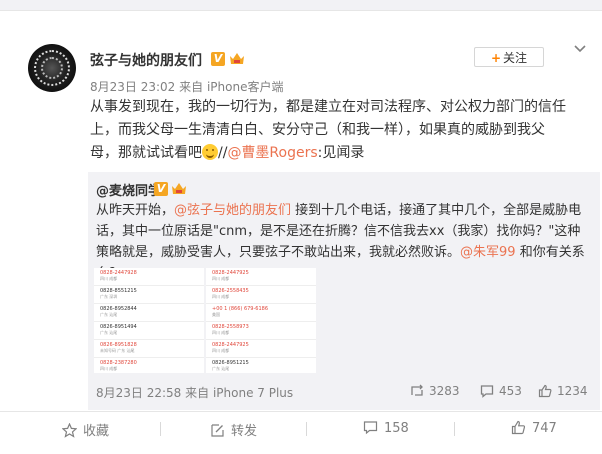 Image resolution: width=602 pixels, height=454 pixels. I want to click on plus-icon: +, so click(496, 58).